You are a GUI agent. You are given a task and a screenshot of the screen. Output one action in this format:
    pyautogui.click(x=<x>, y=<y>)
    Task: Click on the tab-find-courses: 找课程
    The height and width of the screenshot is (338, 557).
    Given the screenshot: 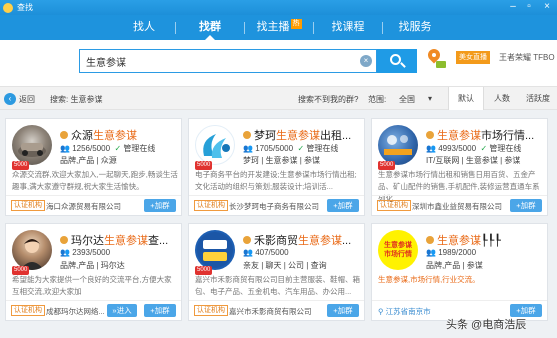 What is the action you would take?
    pyautogui.click(x=348, y=27)
    